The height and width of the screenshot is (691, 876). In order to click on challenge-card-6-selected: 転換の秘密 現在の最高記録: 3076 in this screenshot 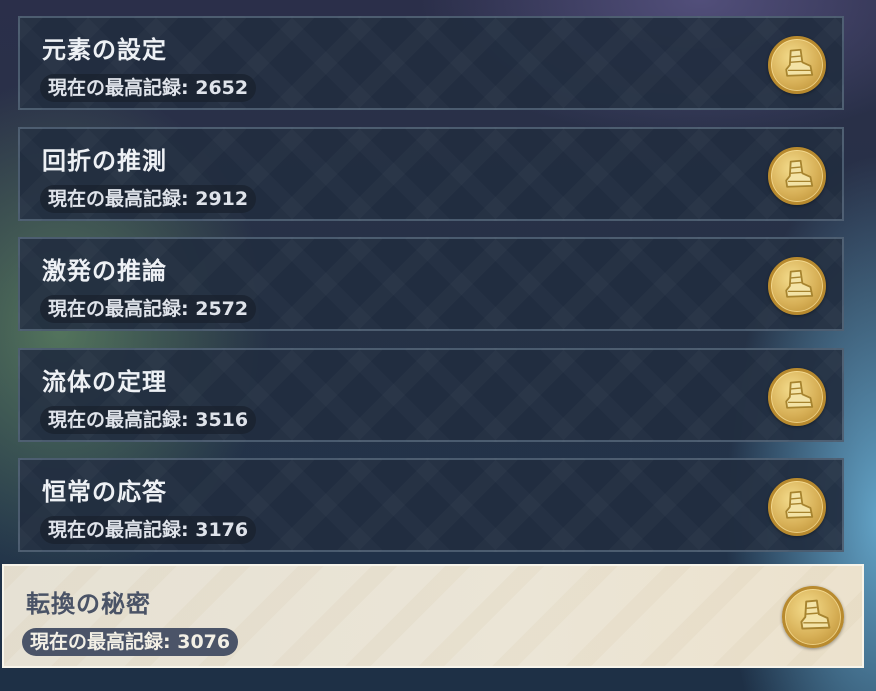, I will do `click(433, 616)`.